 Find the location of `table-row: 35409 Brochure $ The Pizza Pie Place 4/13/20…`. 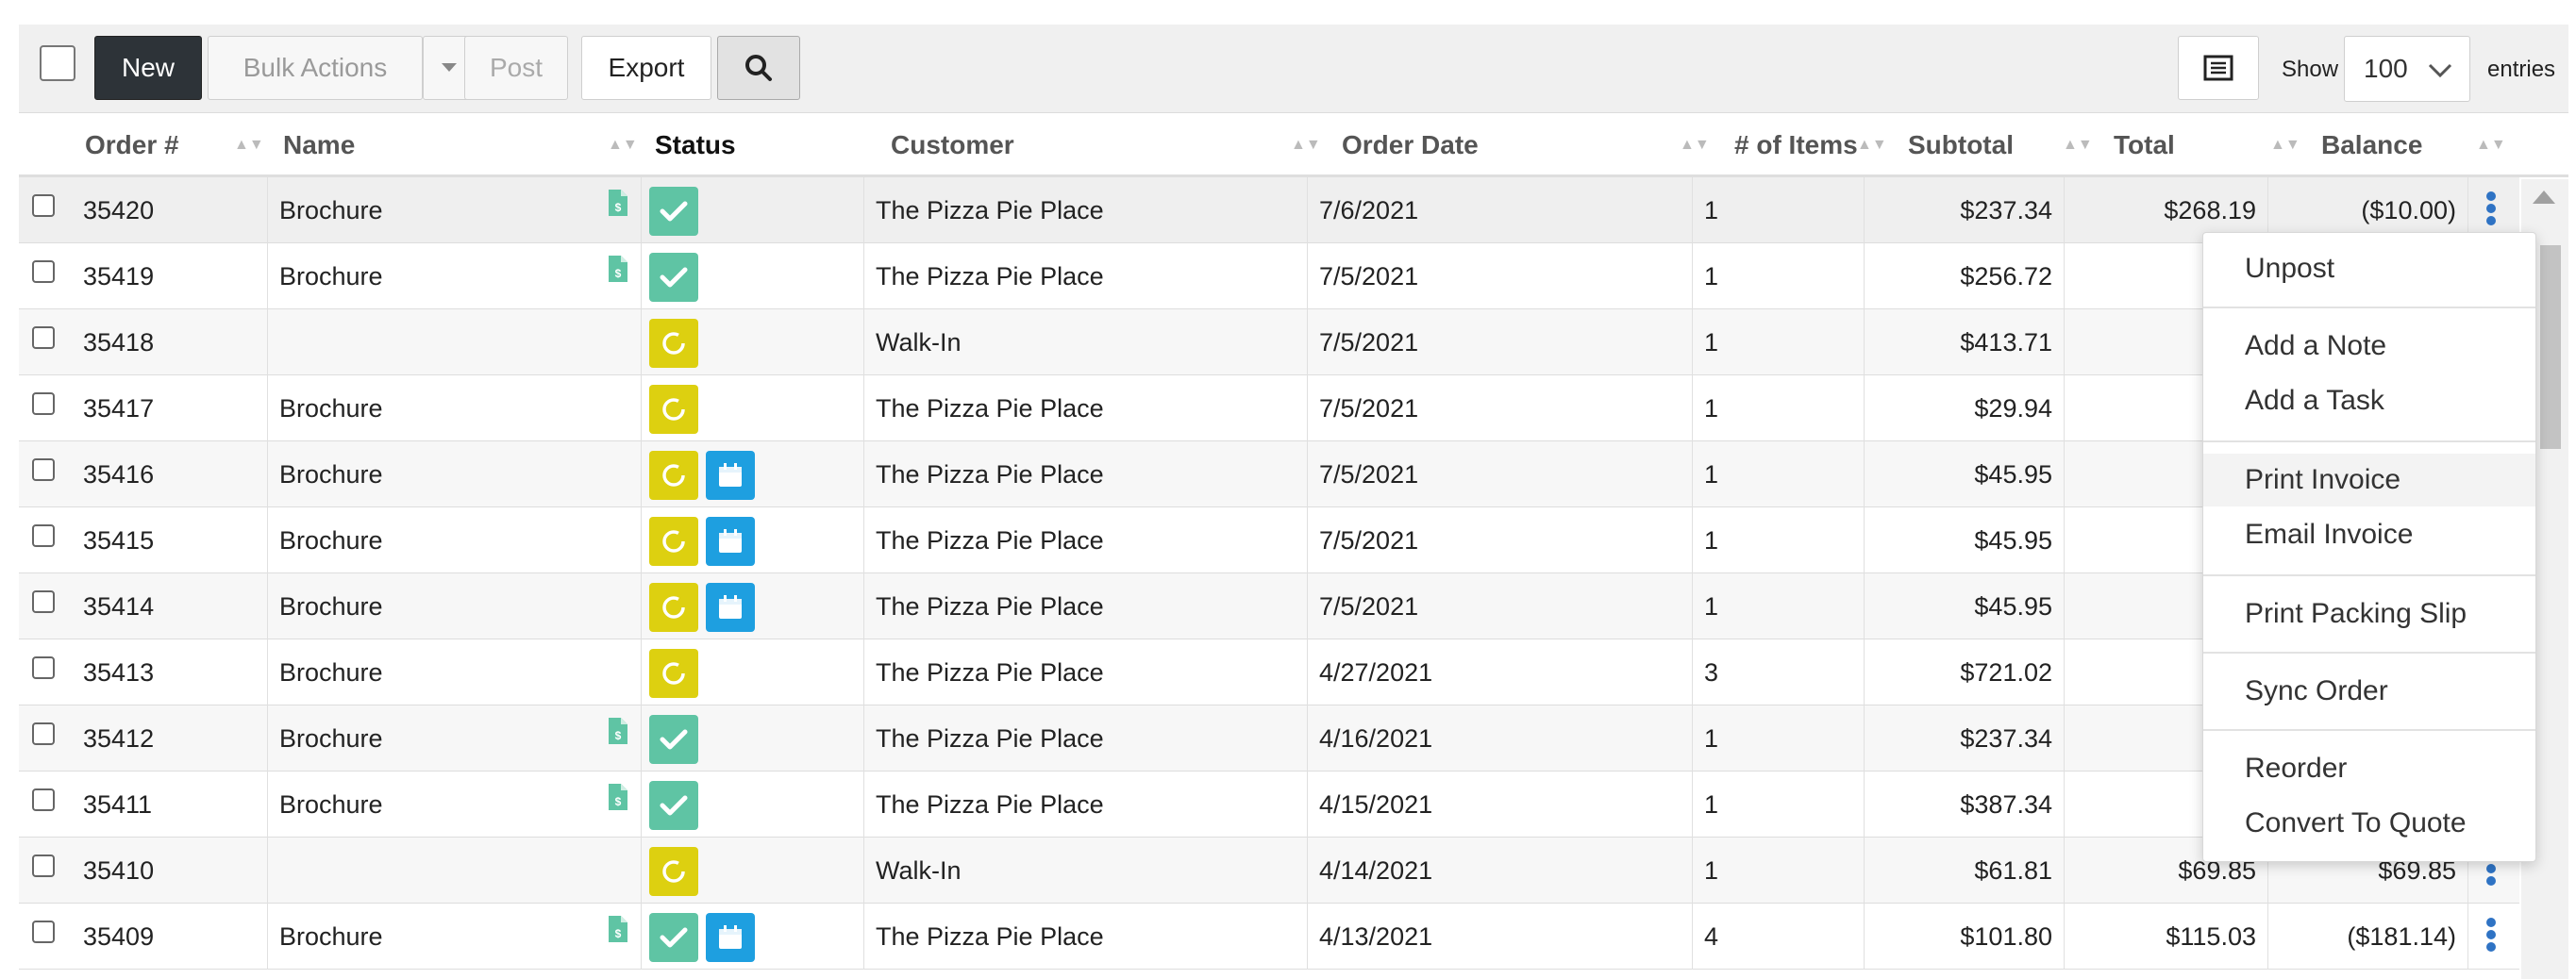

table-row: 35409 Brochure $ The Pizza Pie Place 4/13/20… is located at coordinates (1269, 937).